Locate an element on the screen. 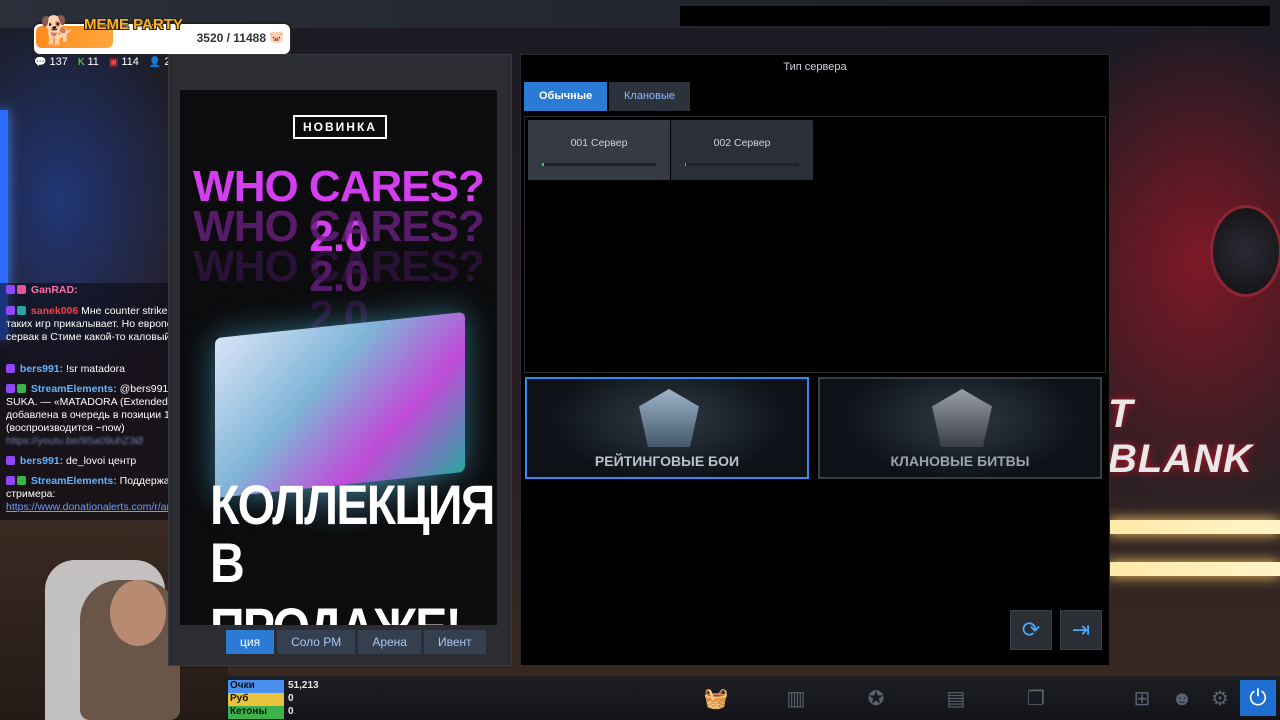 The height and width of the screenshot is (720, 1280). clan-battles-button: КЛАНОВЫЕ БИТВЫ is located at coordinates (960, 428).